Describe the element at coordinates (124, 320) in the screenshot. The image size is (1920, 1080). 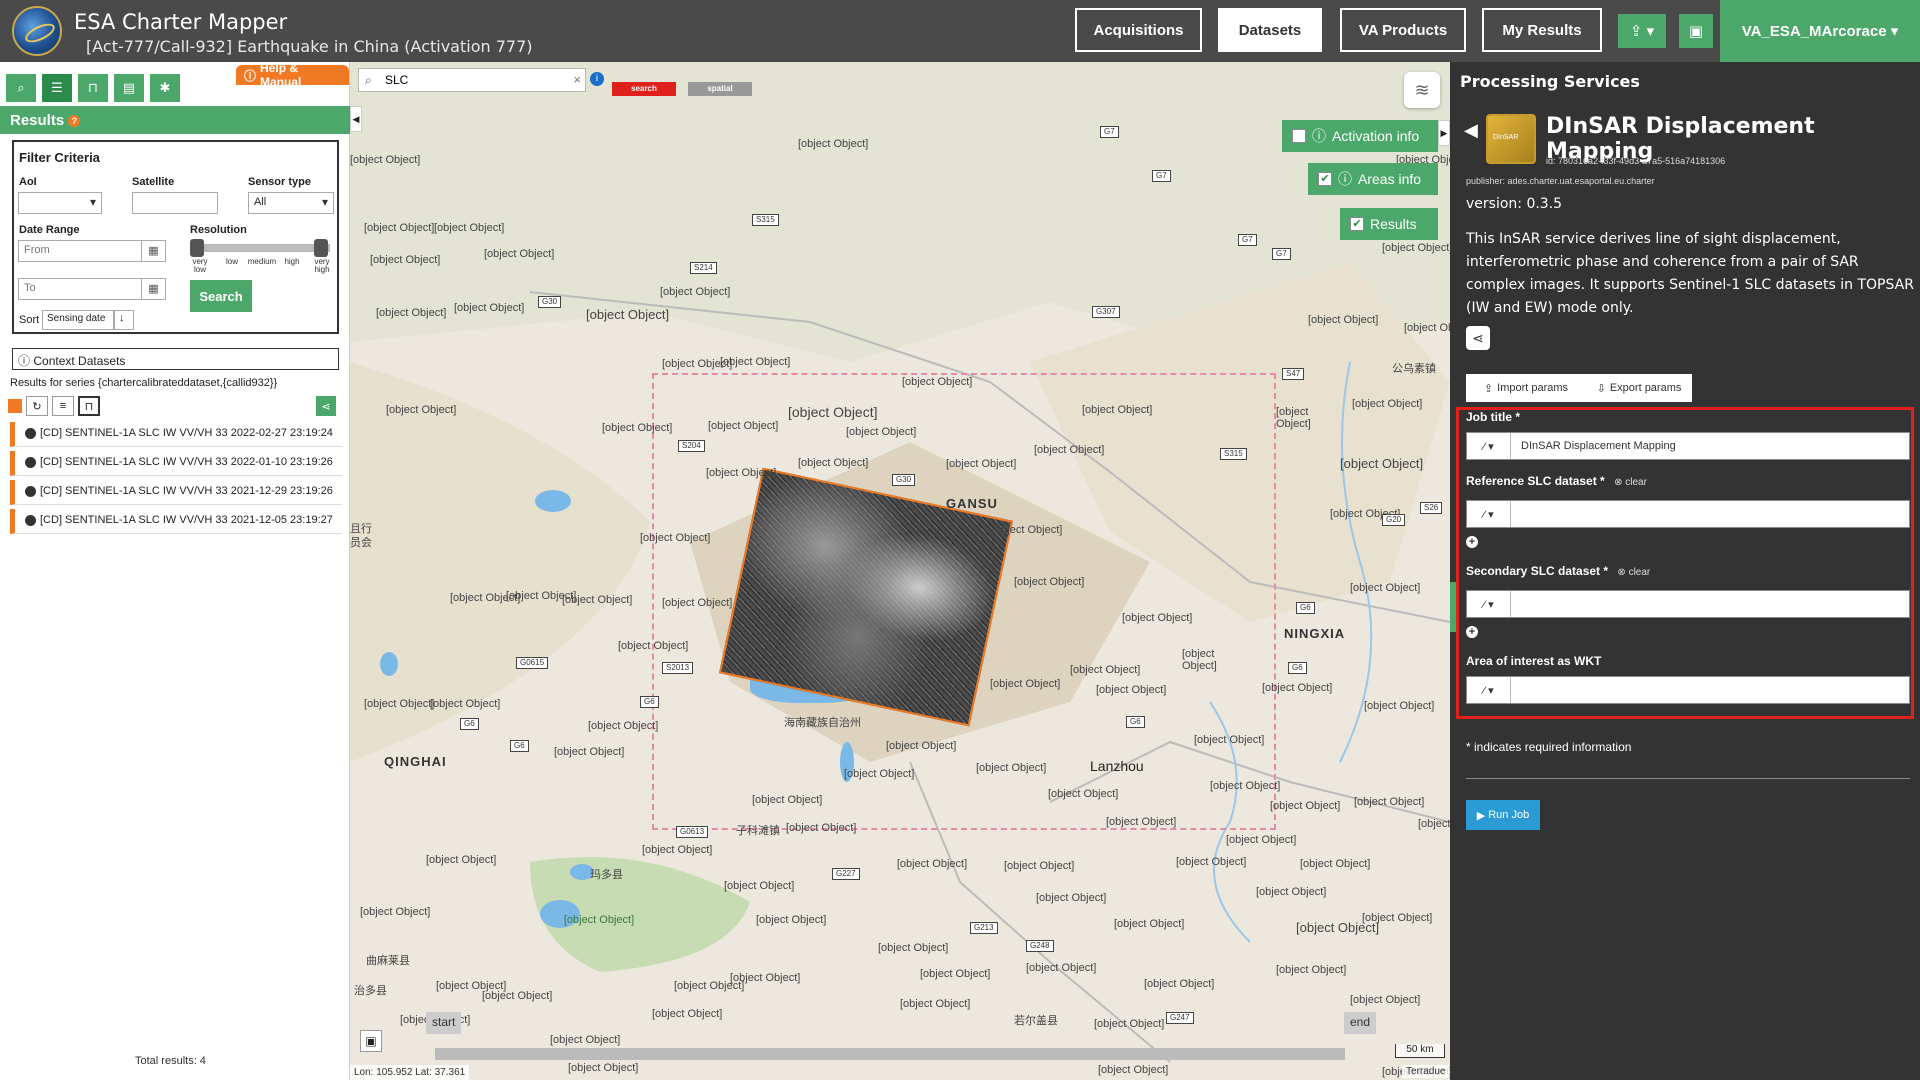
I see `sort-direction-icon: ↓` at that location.